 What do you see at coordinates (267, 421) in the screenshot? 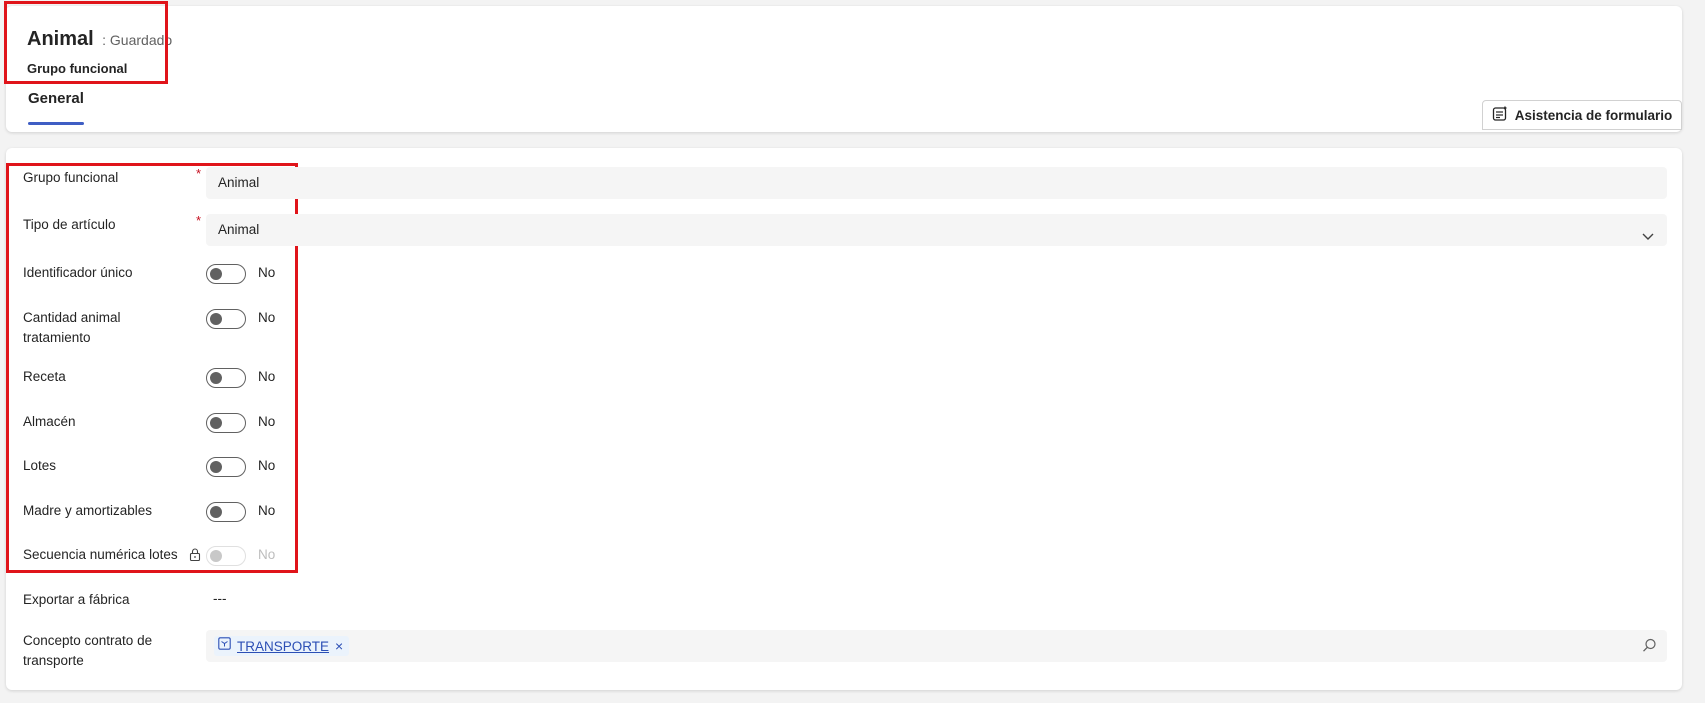
I see `almacen-value: No` at bounding box center [267, 421].